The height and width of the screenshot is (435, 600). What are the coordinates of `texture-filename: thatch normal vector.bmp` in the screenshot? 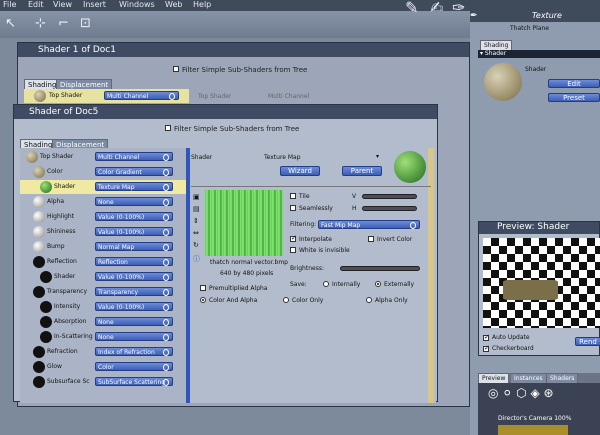 It's located at (249, 262).